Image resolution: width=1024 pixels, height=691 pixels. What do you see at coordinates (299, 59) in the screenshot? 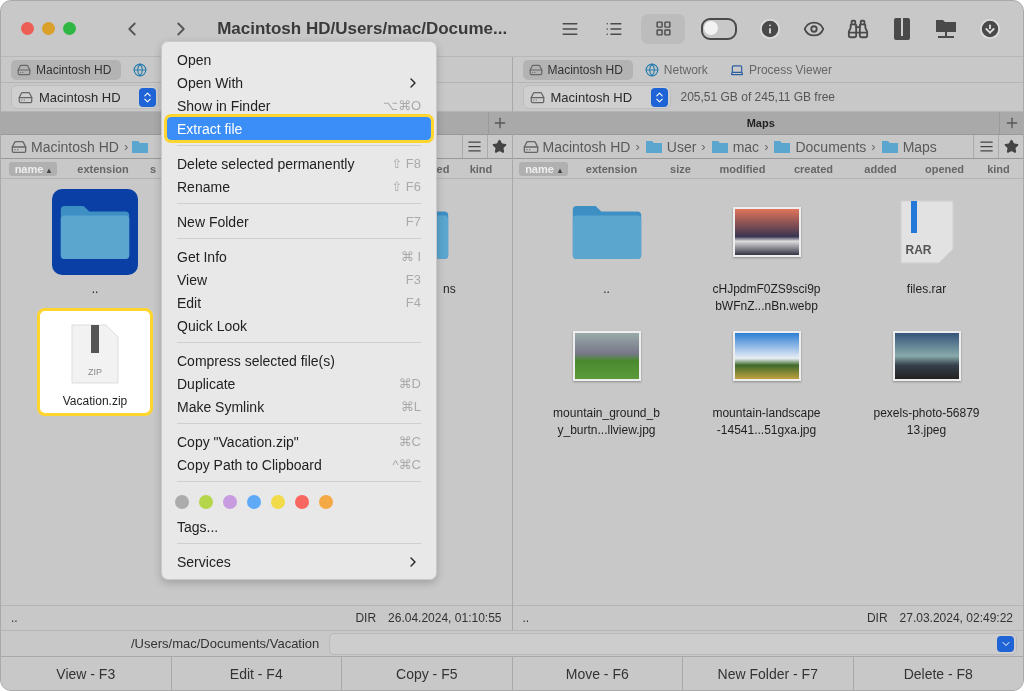
I see `menu-item: Open` at bounding box center [299, 59].